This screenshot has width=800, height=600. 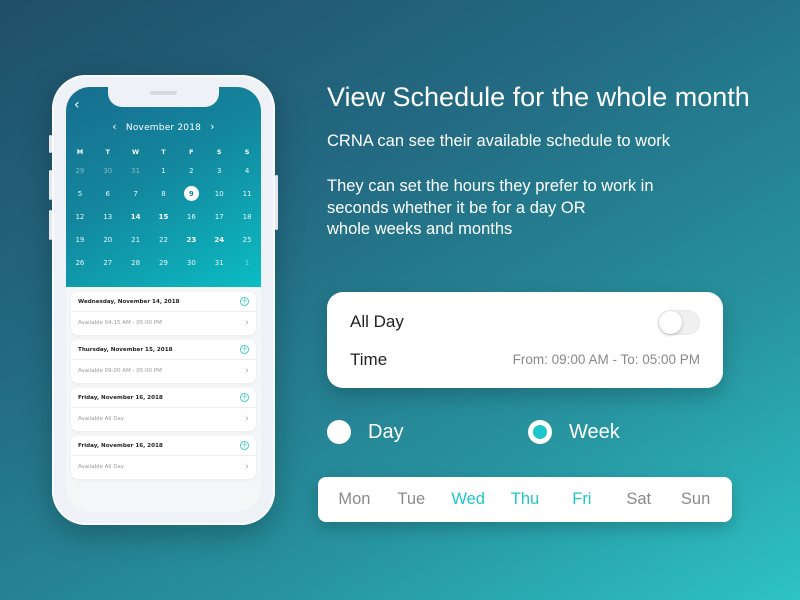 What do you see at coordinates (163, 97) in the screenshot?
I see `phone-notch` at bounding box center [163, 97].